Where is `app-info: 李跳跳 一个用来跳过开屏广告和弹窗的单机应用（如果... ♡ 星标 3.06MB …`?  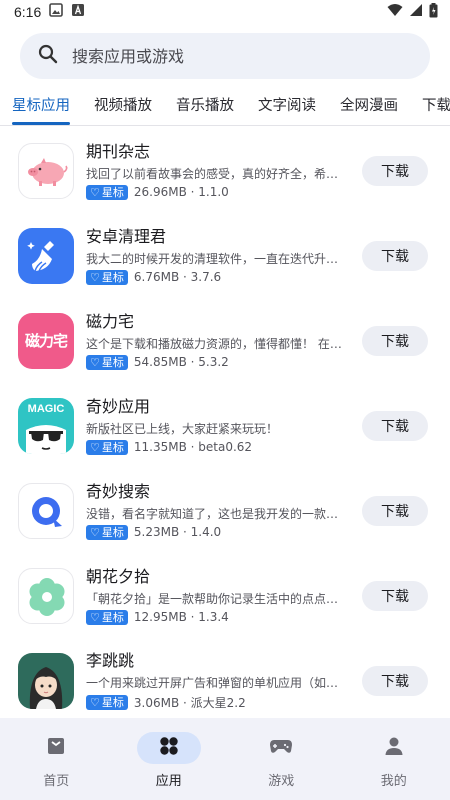 app-info: 李跳跳 一个用来跳过开屏广告和弹窗的单机应用（如果... ♡ 星标 3.06MB … is located at coordinates (219, 681).